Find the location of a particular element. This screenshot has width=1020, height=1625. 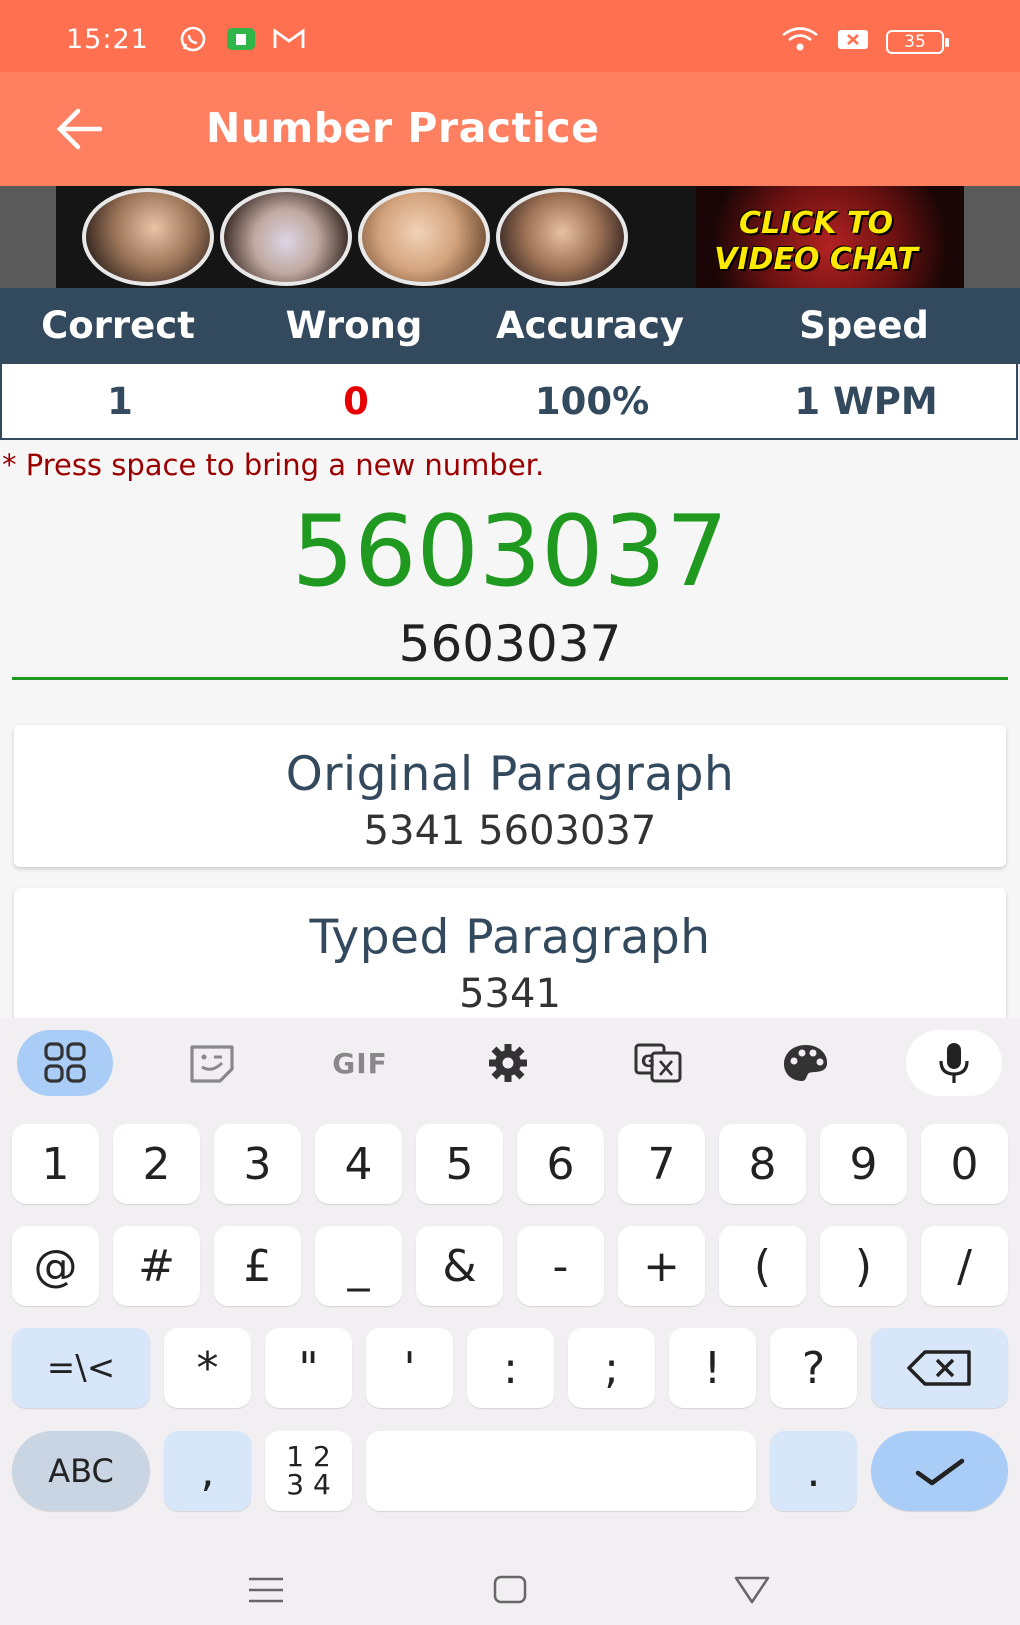

gmail-icon is located at coordinates (289, 38).